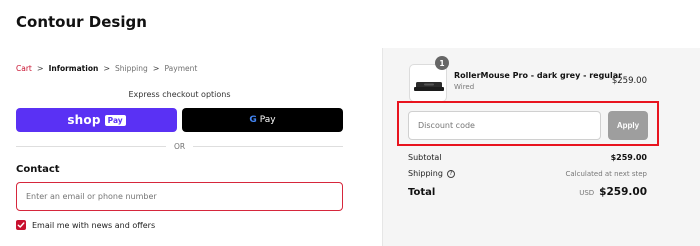 This screenshot has height=246, width=700. Describe the element at coordinates (253, 120) in the screenshot. I see `google-g-icon: G` at that location.